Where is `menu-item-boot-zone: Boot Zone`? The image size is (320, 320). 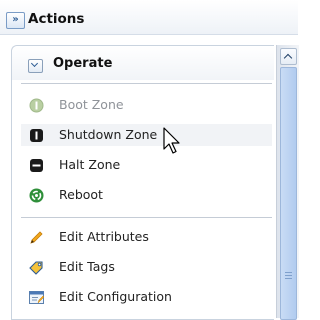 menu-item-boot-zone: Boot Zone is located at coordinates (146, 105).